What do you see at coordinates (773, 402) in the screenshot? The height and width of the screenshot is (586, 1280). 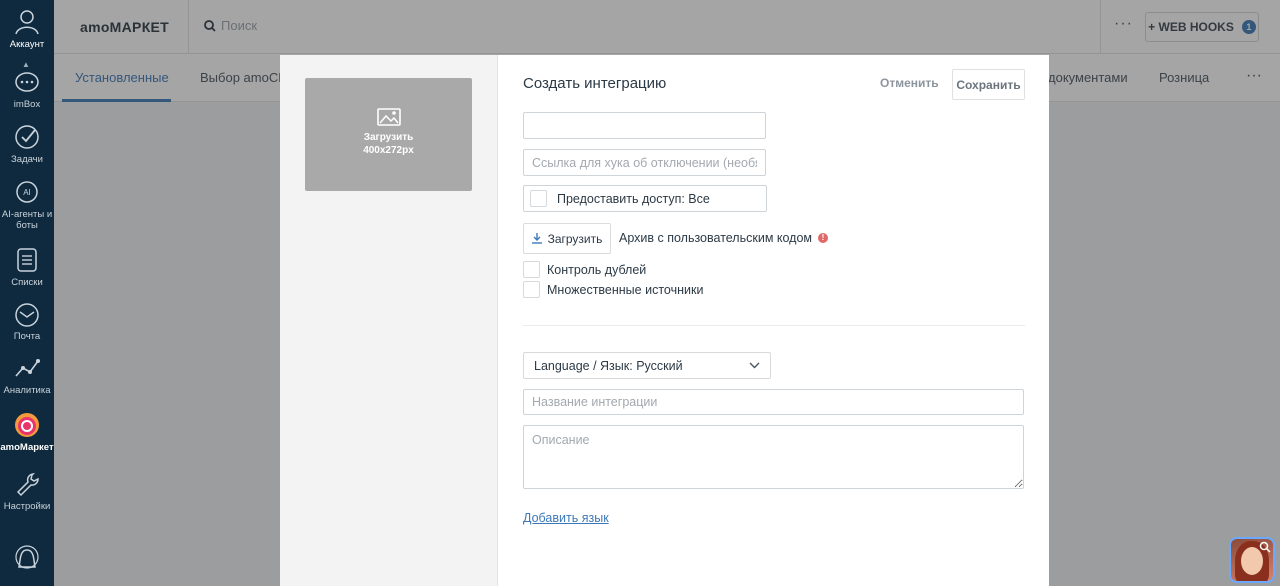 I see `integration-name-input` at bounding box center [773, 402].